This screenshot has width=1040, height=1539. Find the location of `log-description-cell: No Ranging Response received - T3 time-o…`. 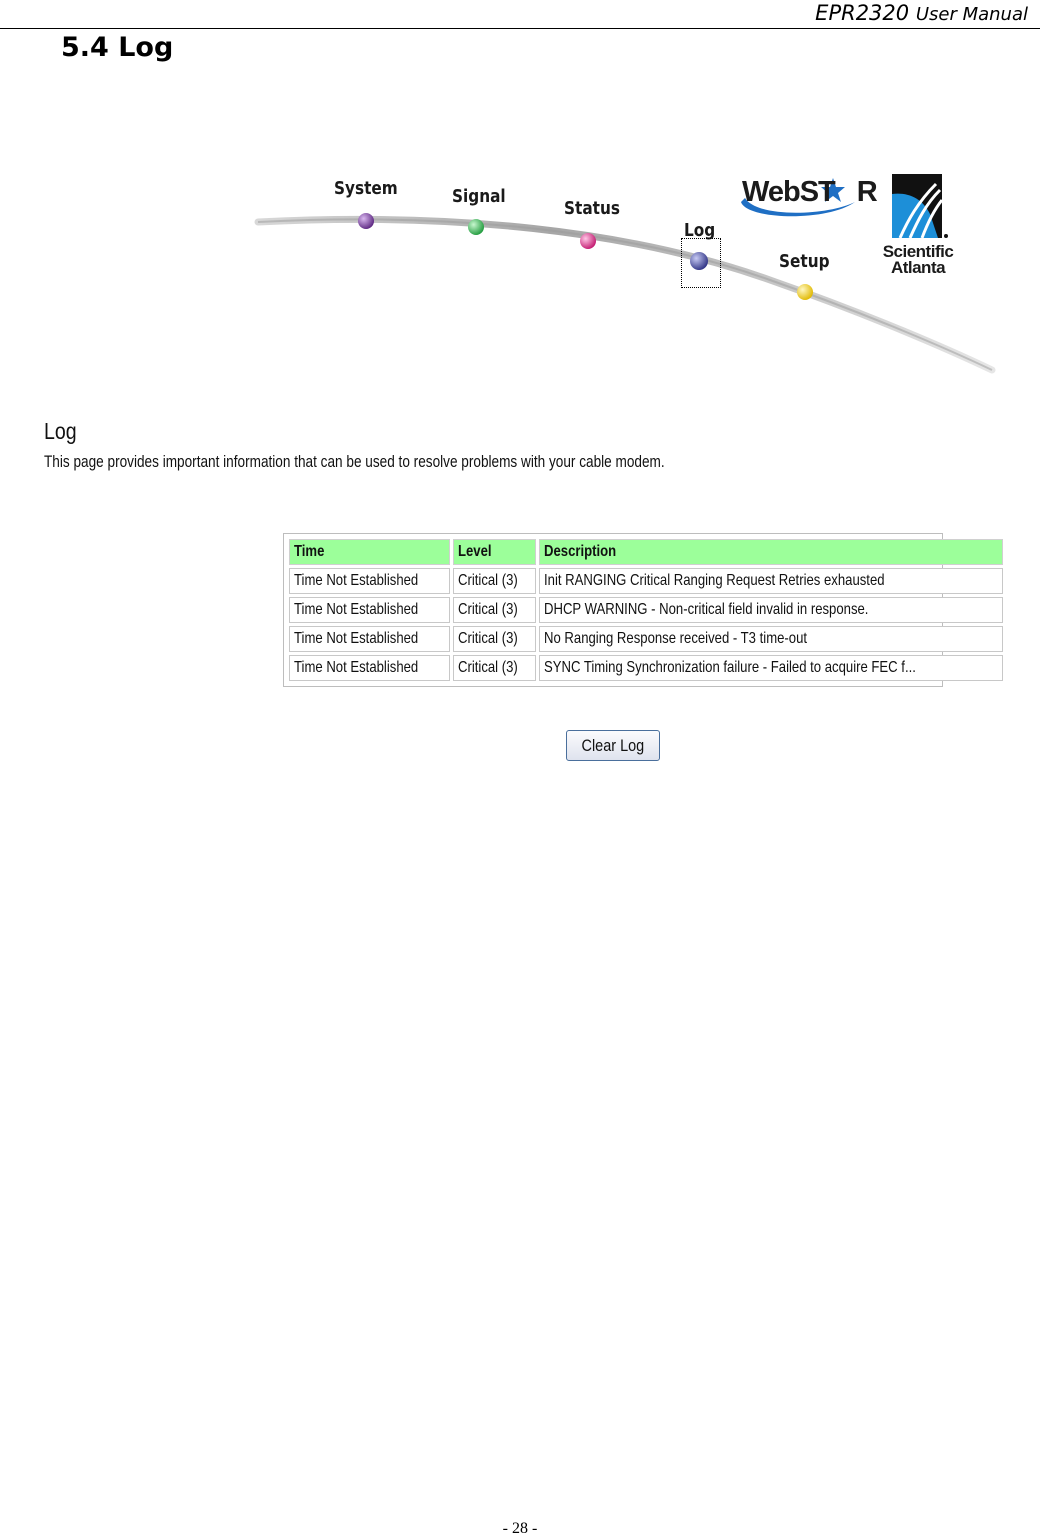

log-description-cell: No Ranging Response received - T3 time-o… is located at coordinates (771, 639).